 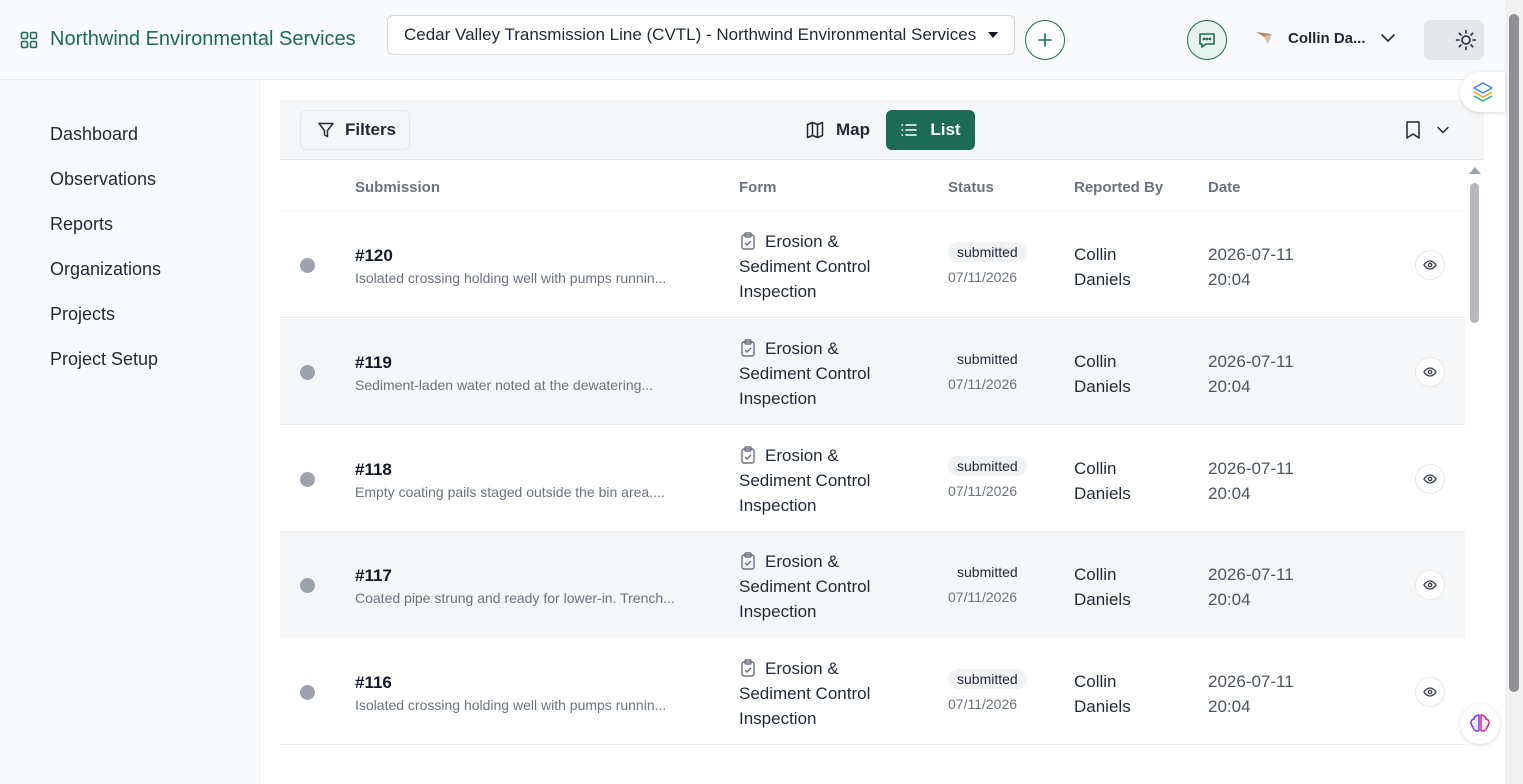 I want to click on sun-icon, so click(x=1466, y=40).